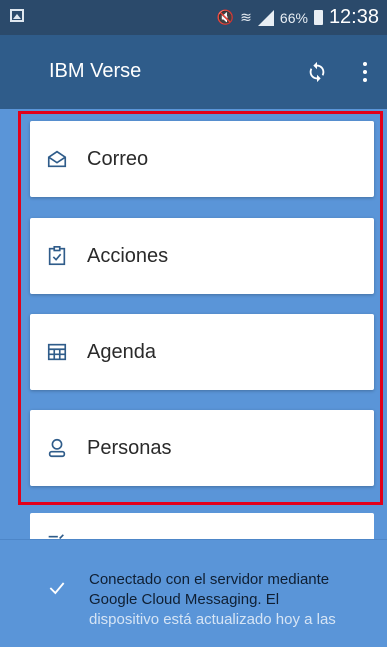 The image size is (387, 647). What do you see at coordinates (212, 619) in the screenshot?
I see `toast-line-3: dispositivo está actualizado hoy a las` at bounding box center [212, 619].